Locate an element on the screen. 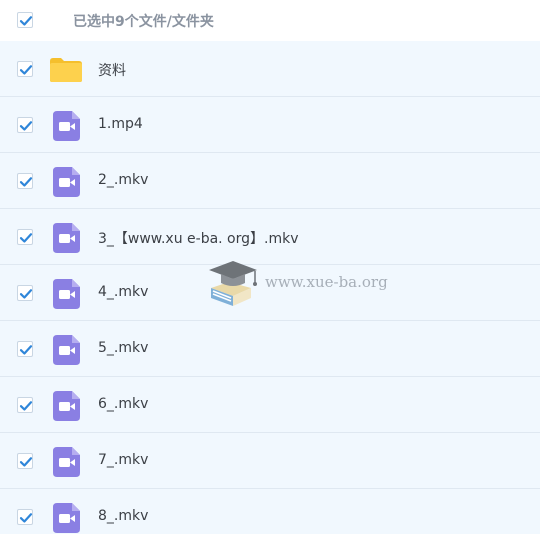  file-name: 6_.mkv is located at coordinates (123, 404).